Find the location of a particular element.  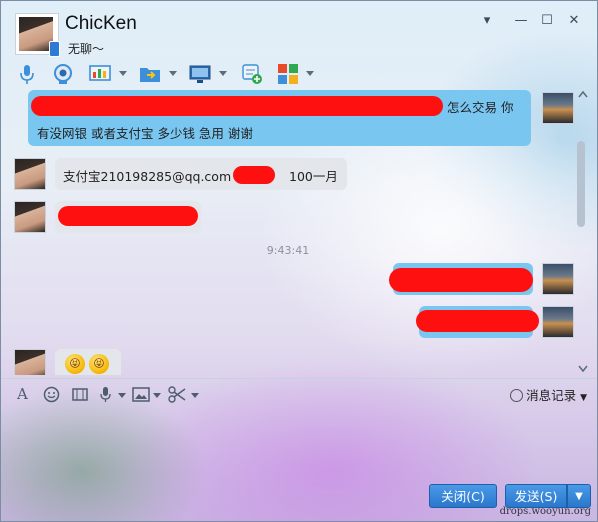

watermark: drops.wooyun.org is located at coordinates (545, 511).